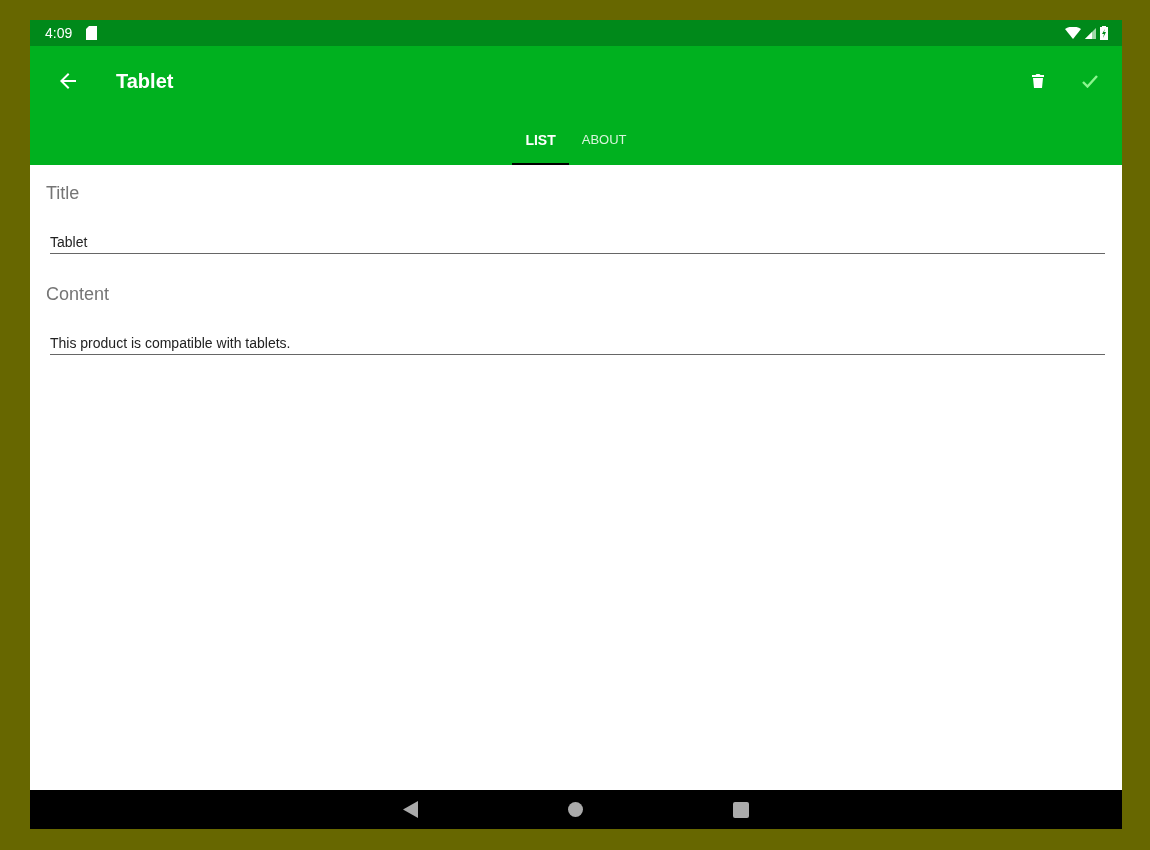 Image resolution: width=1150 pixels, height=850 pixels. Describe the element at coordinates (1090, 33) in the screenshot. I see `signal-icon` at that location.